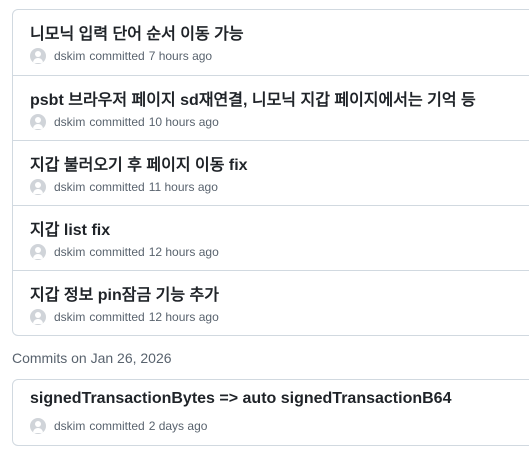 The width and height of the screenshot is (529, 453). What do you see at coordinates (137, 32) in the screenshot?
I see `commit-title: 니모닉 입력 단어 순서 이동 가능` at bounding box center [137, 32].